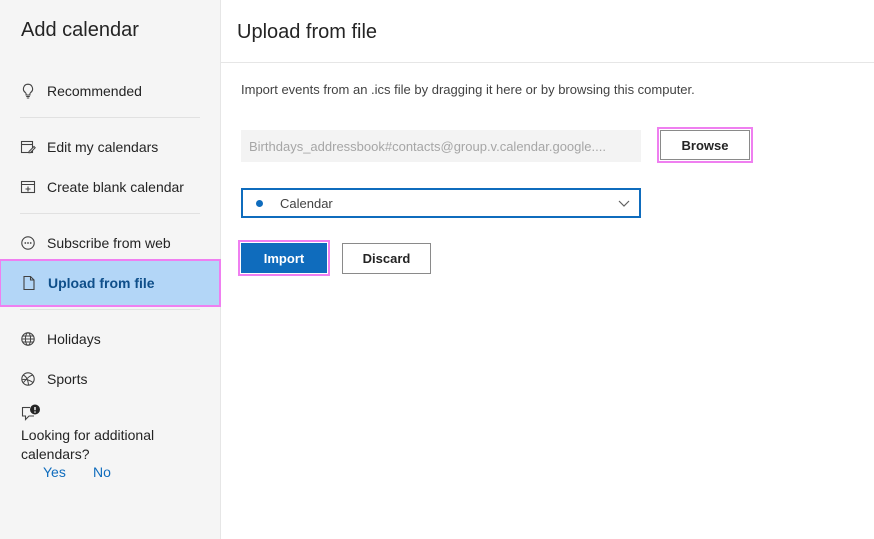 The width and height of the screenshot is (874, 539). What do you see at coordinates (624, 203) in the screenshot?
I see `chevron-down-icon` at bounding box center [624, 203].